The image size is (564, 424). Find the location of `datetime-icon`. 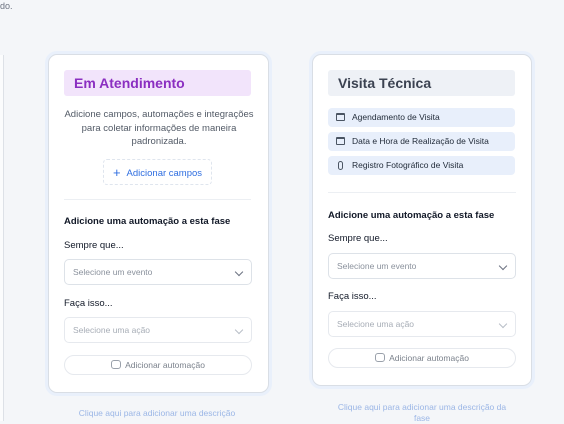

datetime-icon is located at coordinates (340, 141).